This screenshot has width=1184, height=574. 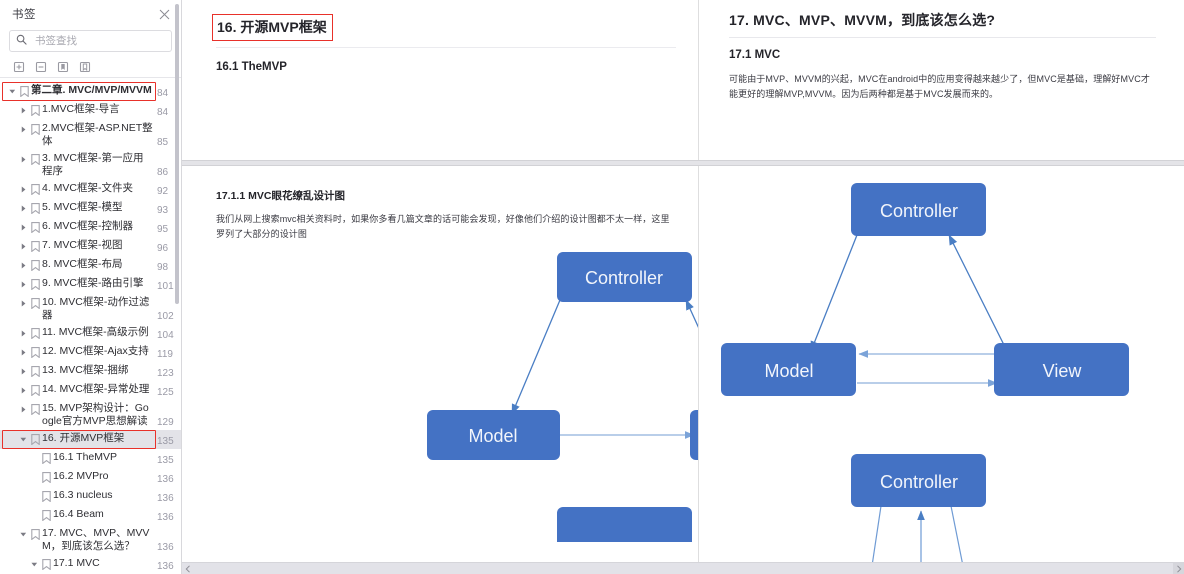 What do you see at coordinates (90, 309) in the screenshot?
I see `bookmark-item: 10. MVC框架-动作过滤器 102` at bounding box center [90, 309].